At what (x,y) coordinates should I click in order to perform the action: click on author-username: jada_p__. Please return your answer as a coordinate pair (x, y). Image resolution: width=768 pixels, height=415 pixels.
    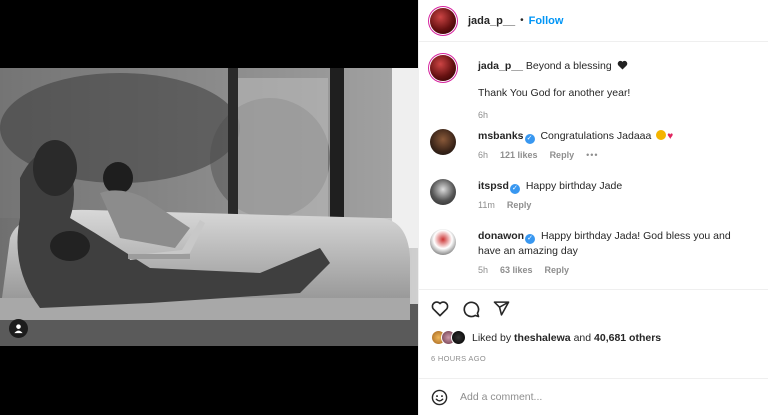
    Looking at the image, I should click on (491, 21).